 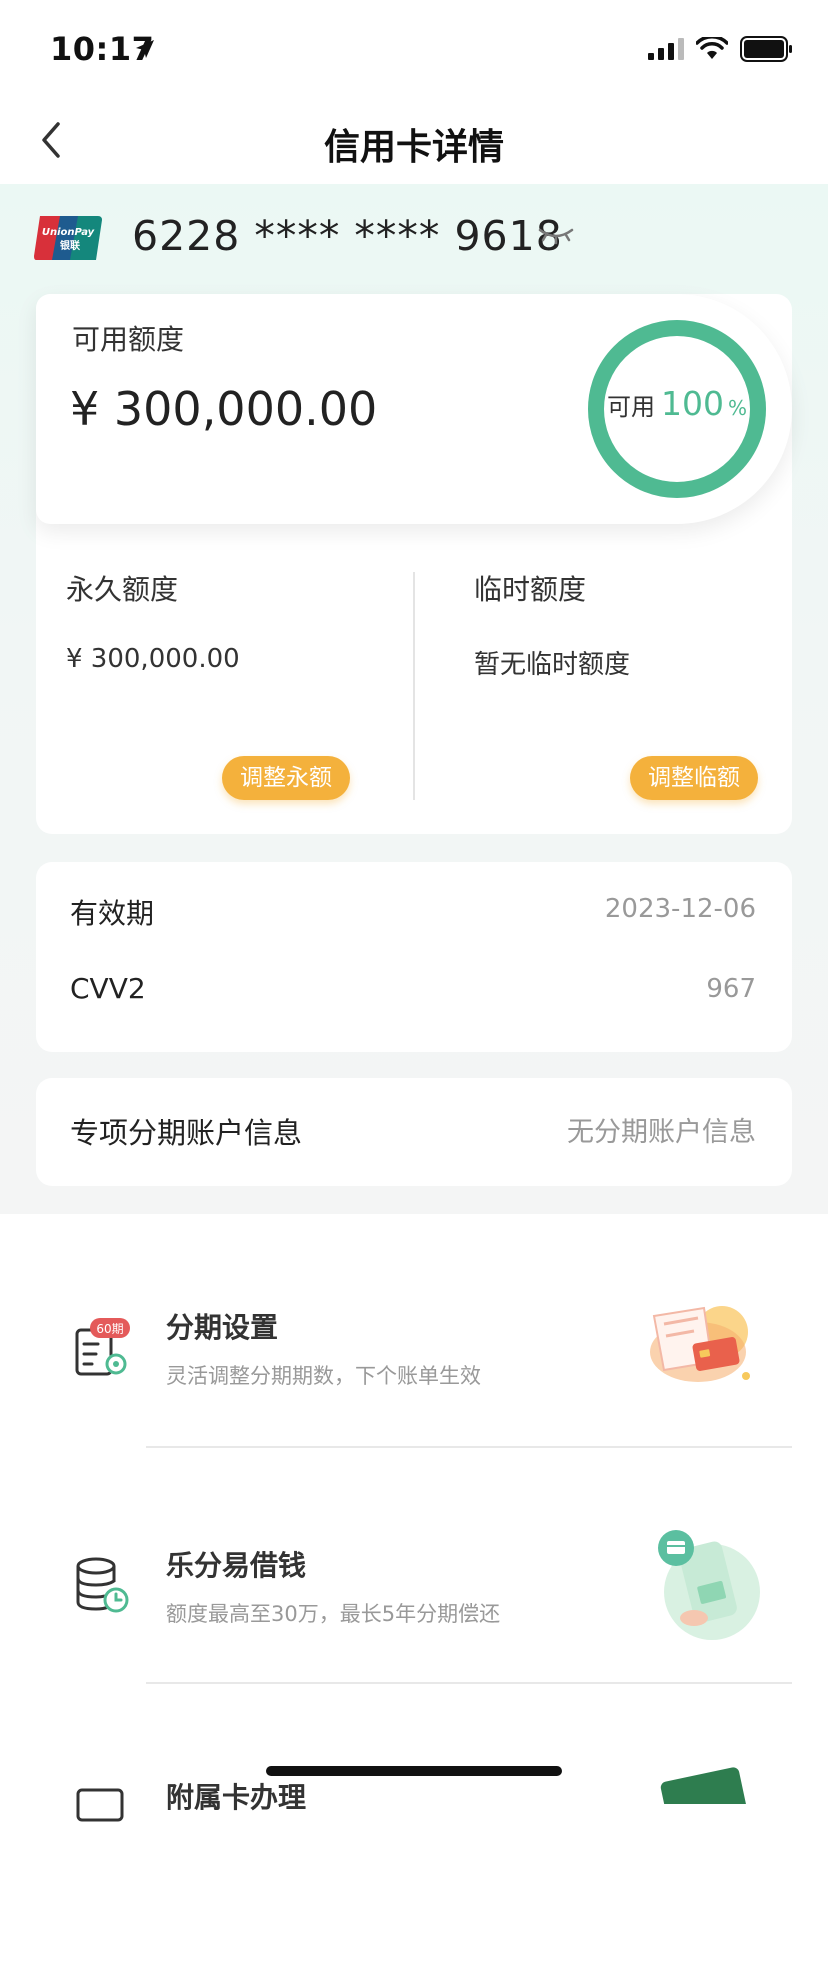 What do you see at coordinates (414, 409) in the screenshot?
I see `available-limit-panel: 可用额度 ¥ 300,000.00 可用 100%` at bounding box center [414, 409].